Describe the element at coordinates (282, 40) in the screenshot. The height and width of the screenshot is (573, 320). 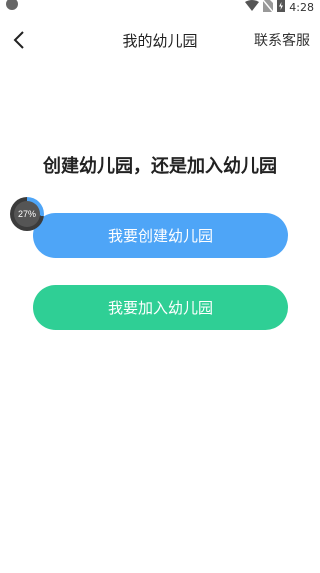
I see `contact-service-link: 联系客服` at that location.